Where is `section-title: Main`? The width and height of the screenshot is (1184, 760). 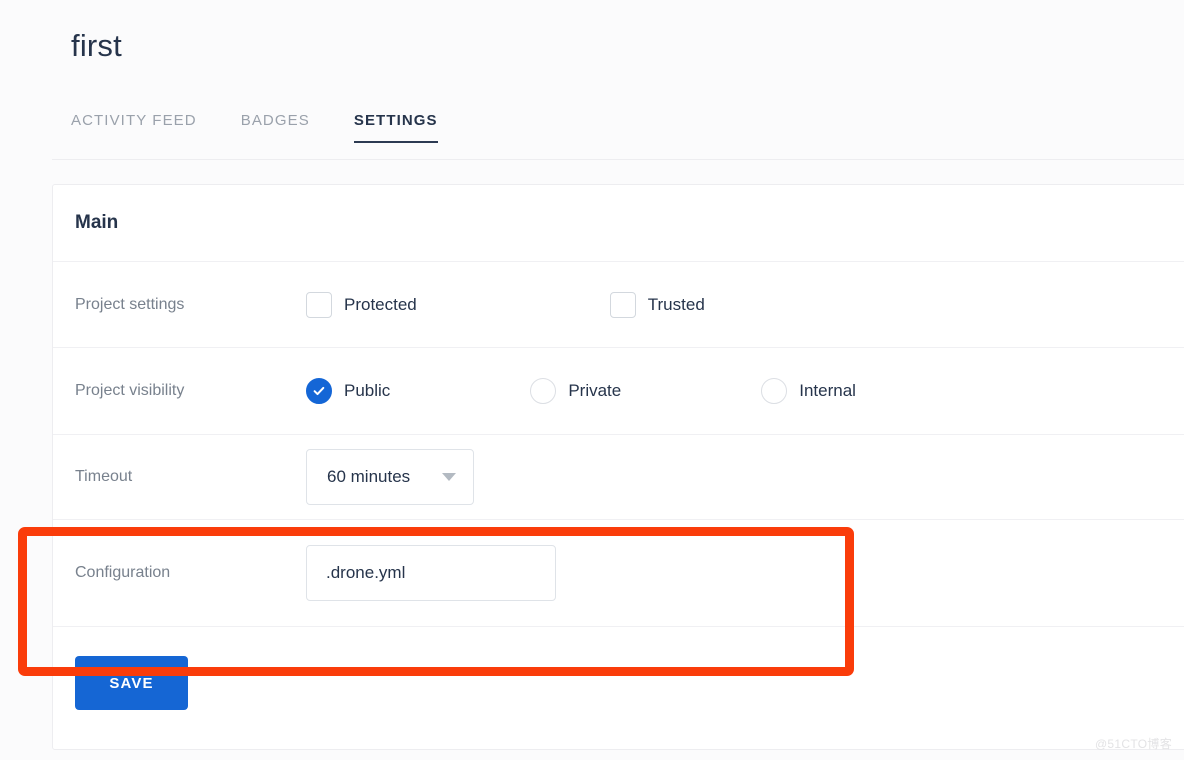 section-title: Main is located at coordinates (97, 222).